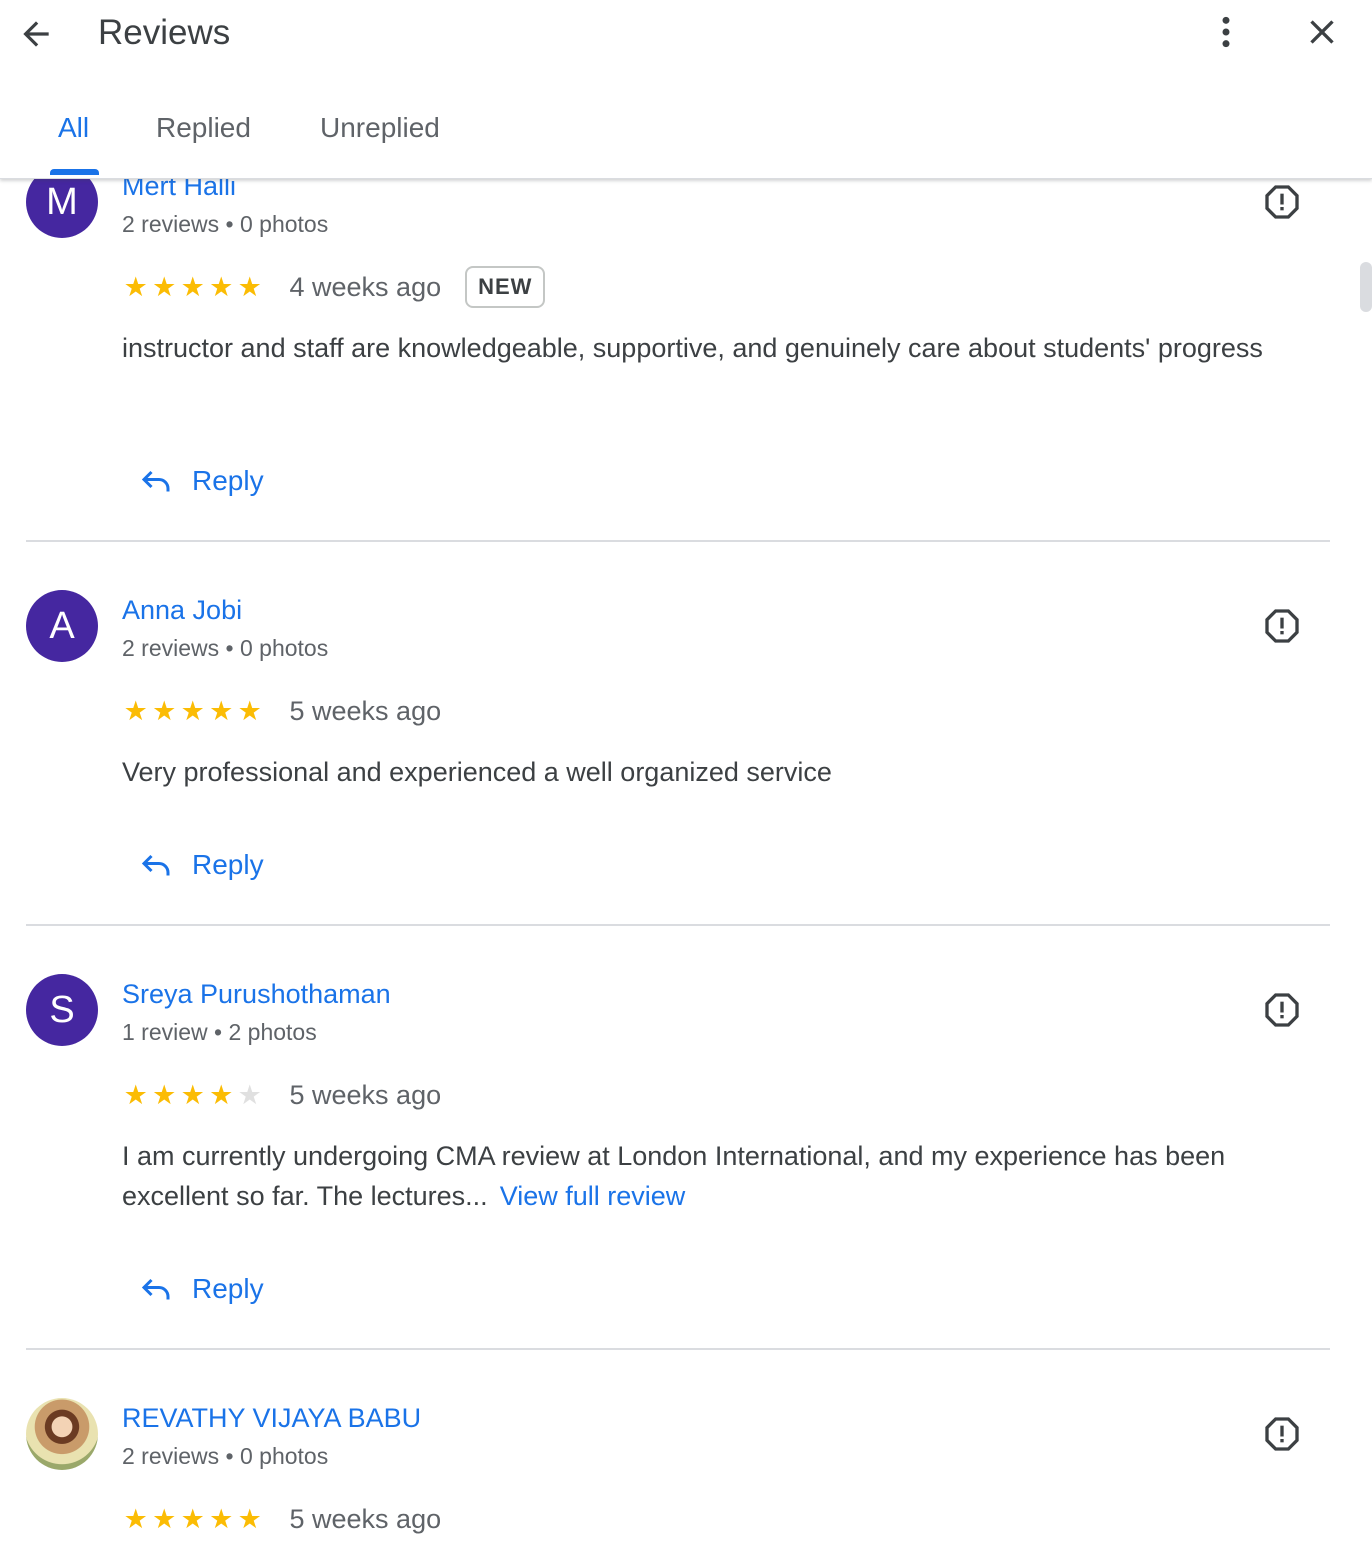  Describe the element at coordinates (1366, 287) in the screenshot. I see `scrollbar-thumb` at that location.